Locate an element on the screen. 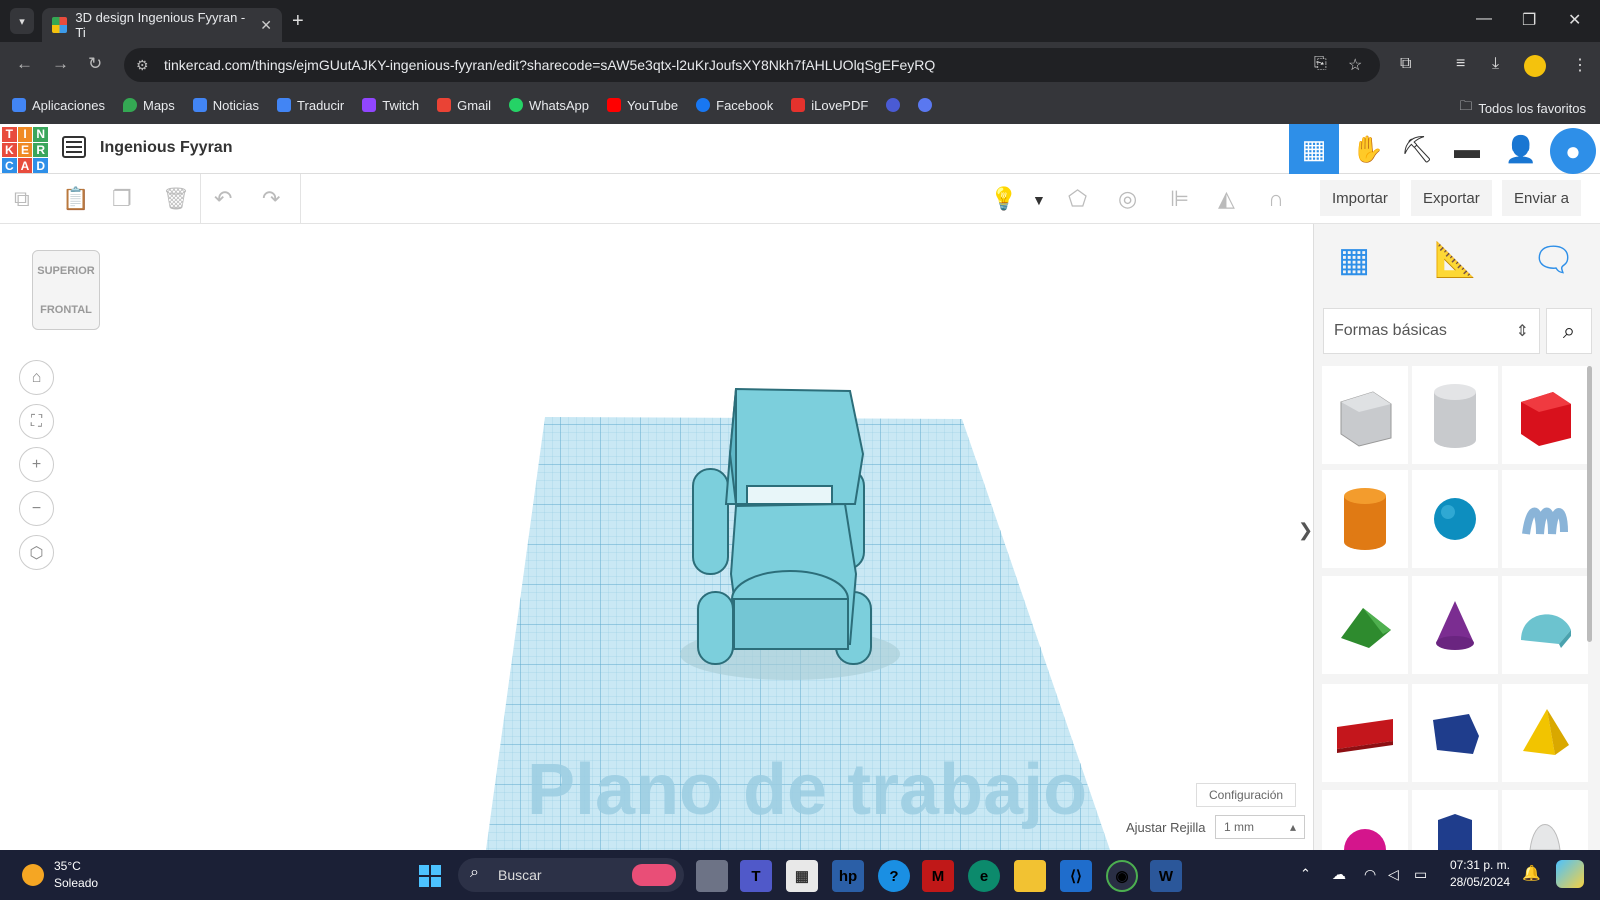 The image size is (1600, 900). bookmark-ilovepdf: iLovePDF is located at coordinates (829, 105).